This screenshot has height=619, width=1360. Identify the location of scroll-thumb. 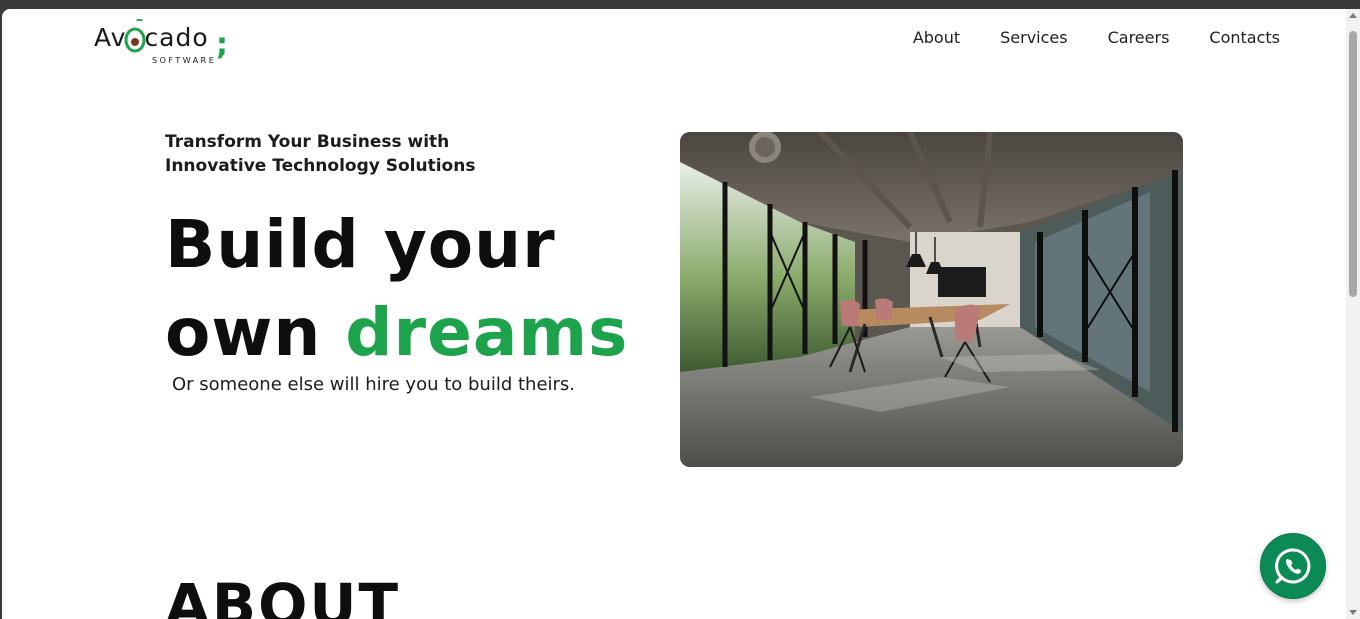
(1353, 164).